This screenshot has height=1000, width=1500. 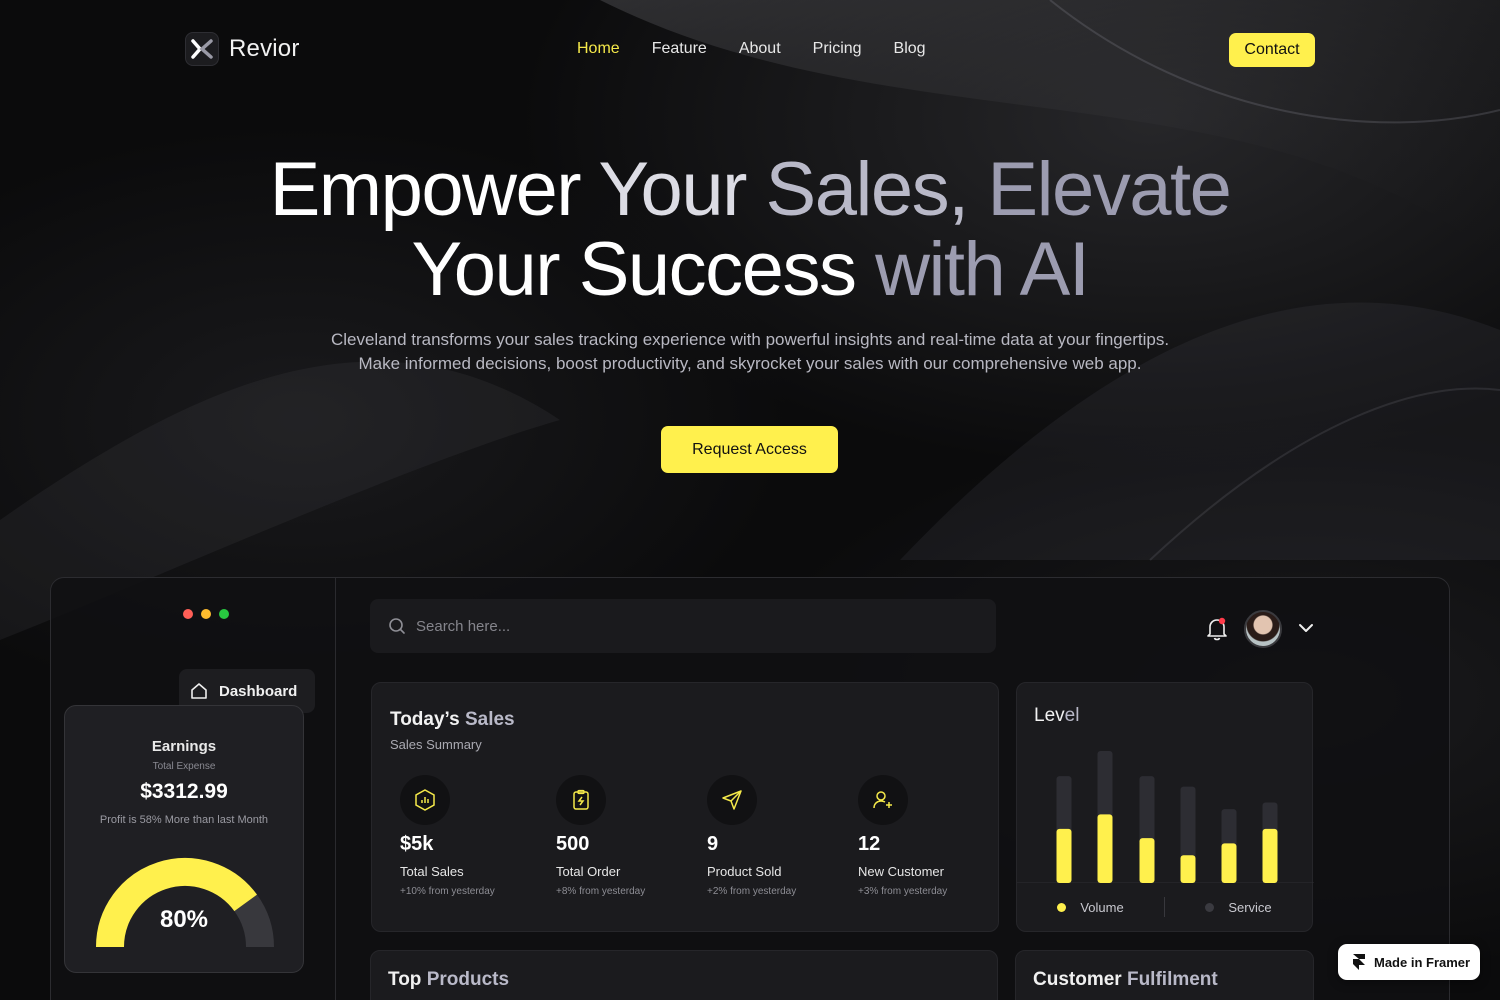 What do you see at coordinates (910, 49) in the screenshot?
I see `nav-link-blog: Blog` at bounding box center [910, 49].